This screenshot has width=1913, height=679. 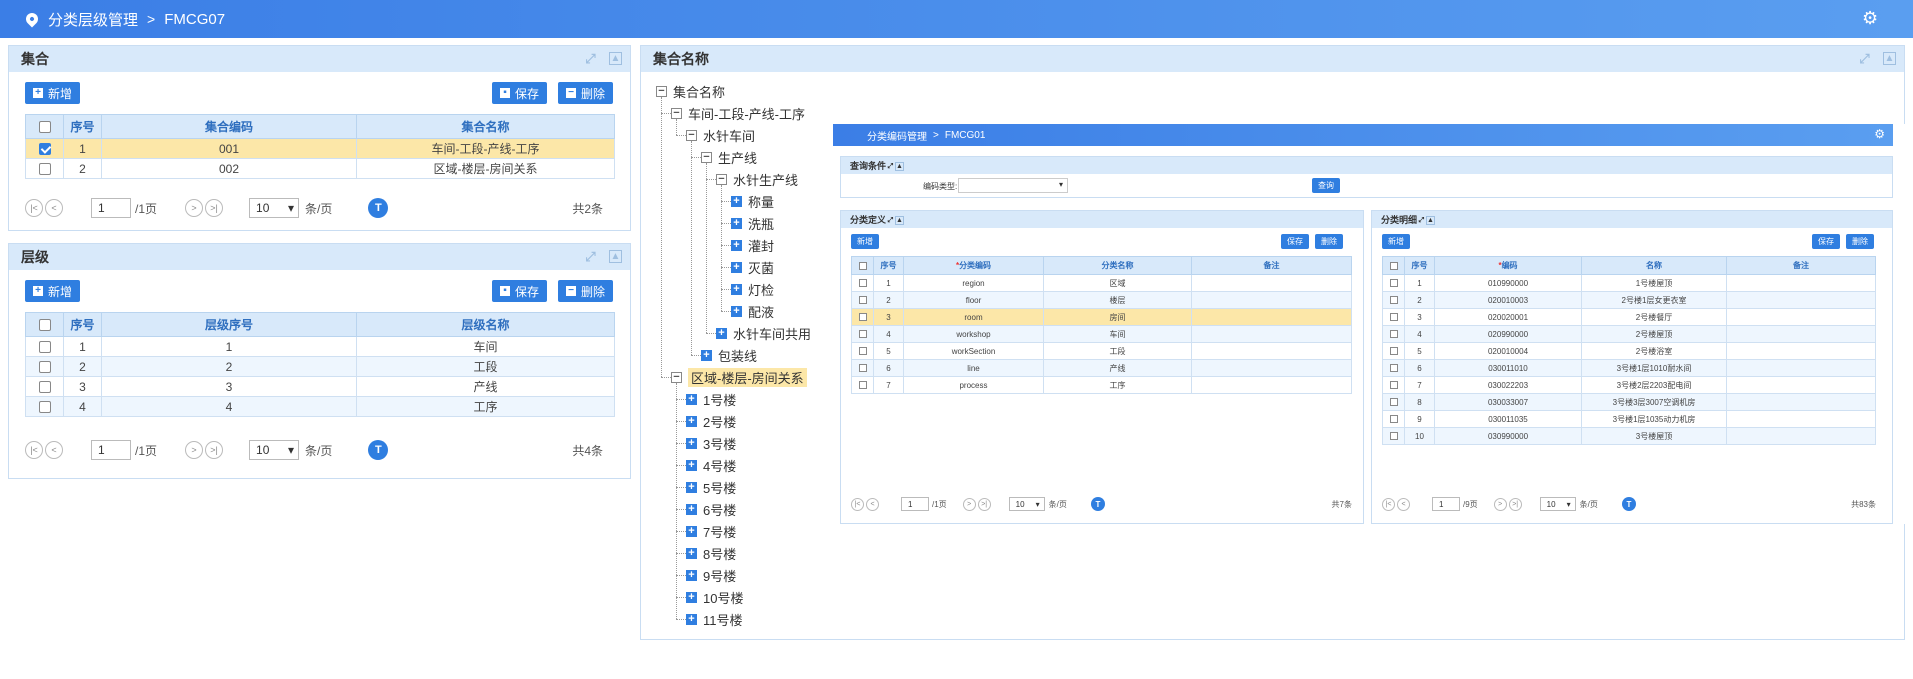 I want to click on tree-node-label: 水针车间共用, so click(x=772, y=333).